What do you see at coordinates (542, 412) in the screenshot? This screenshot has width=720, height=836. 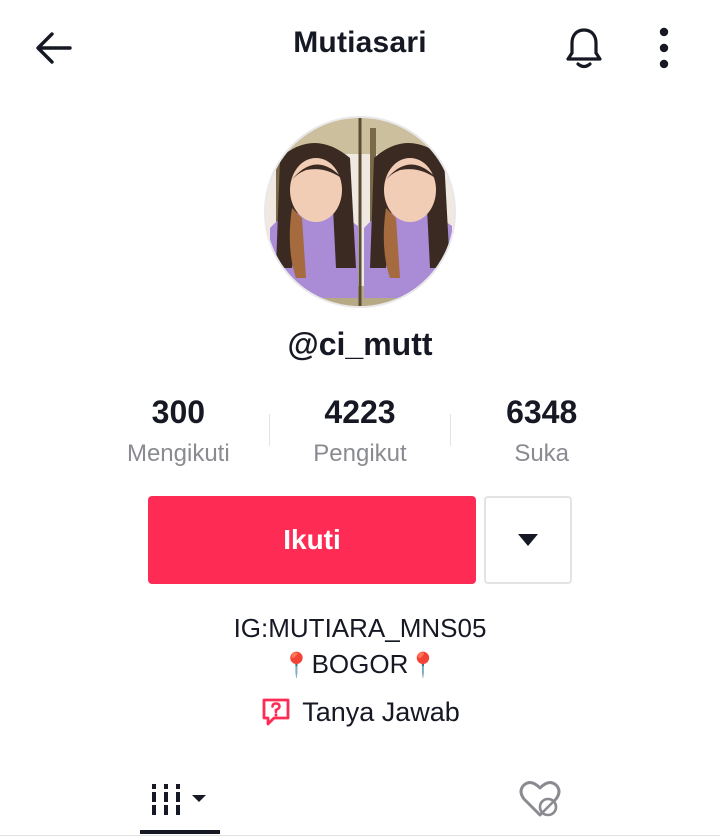 I see `likes-count: 6348` at bounding box center [542, 412].